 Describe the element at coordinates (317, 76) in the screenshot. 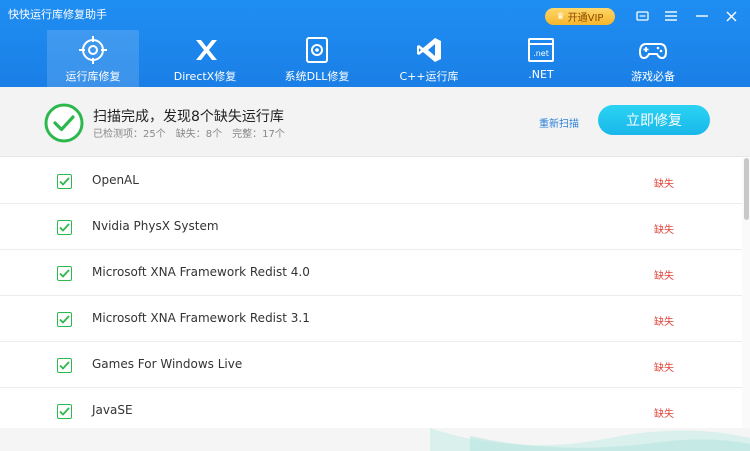

I see `tab-label: 系统DLL修复` at that location.